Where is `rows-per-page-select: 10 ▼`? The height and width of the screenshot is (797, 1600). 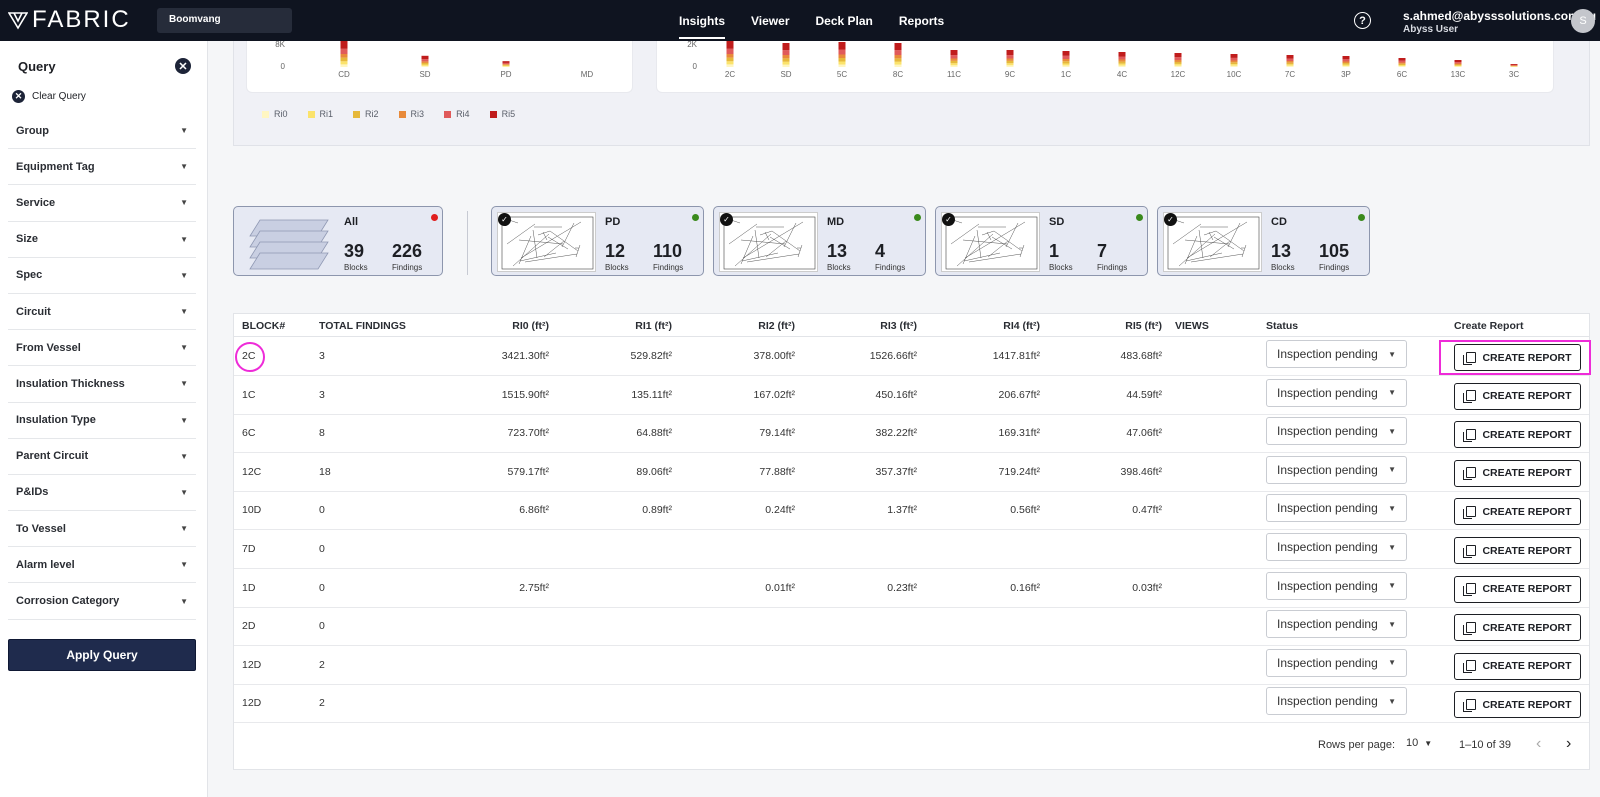 rows-per-page-select: 10 ▼ is located at coordinates (1419, 743).